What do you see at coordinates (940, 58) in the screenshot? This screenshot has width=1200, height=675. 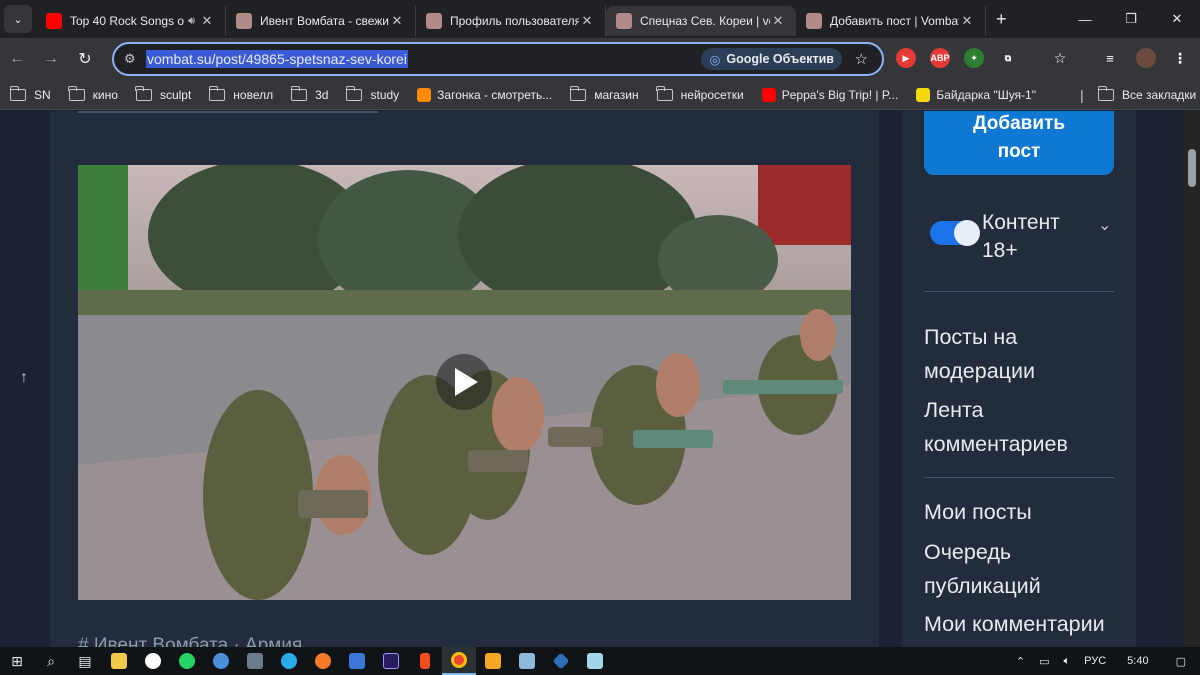 I see `adblock-icon: ABP` at bounding box center [940, 58].